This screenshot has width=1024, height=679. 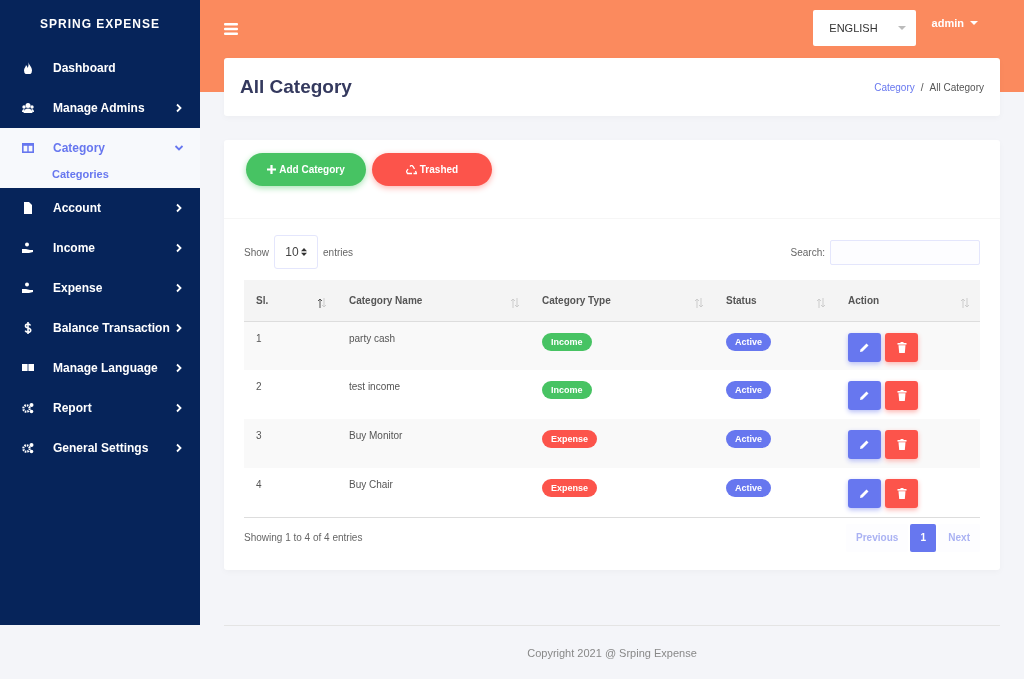 I want to click on recycle-icon, so click(x=411, y=169).